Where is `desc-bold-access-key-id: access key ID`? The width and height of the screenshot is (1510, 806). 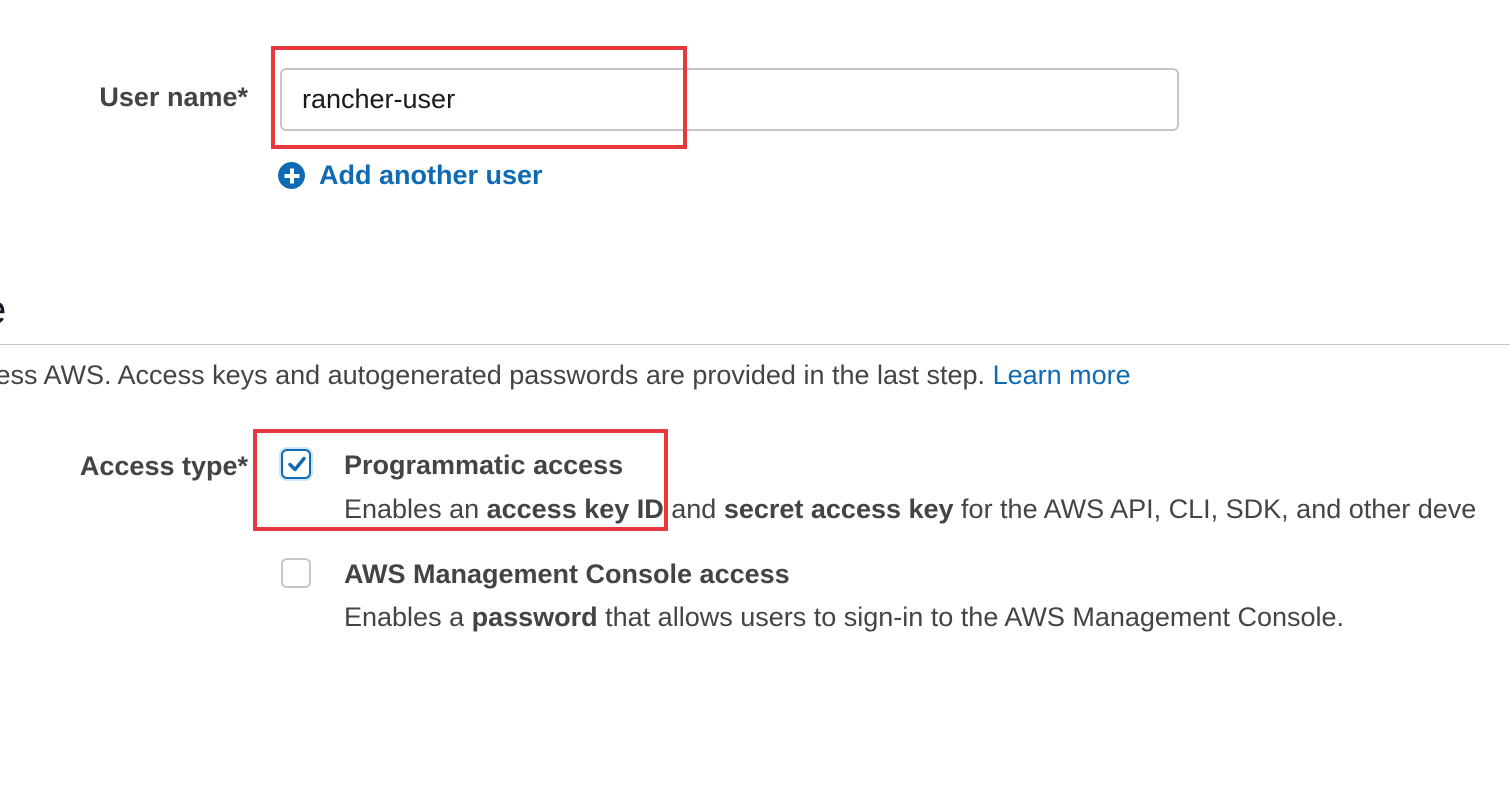
desc-bold-access-key-id: access key ID is located at coordinates (575, 509).